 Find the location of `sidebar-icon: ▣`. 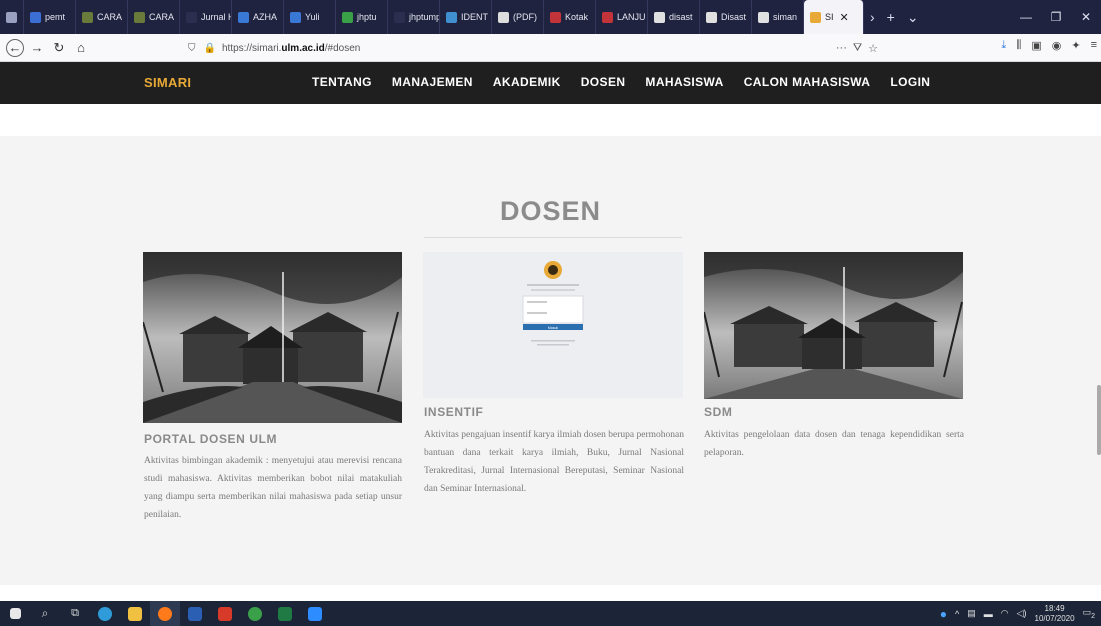

sidebar-icon: ▣ is located at coordinates (1036, 45).